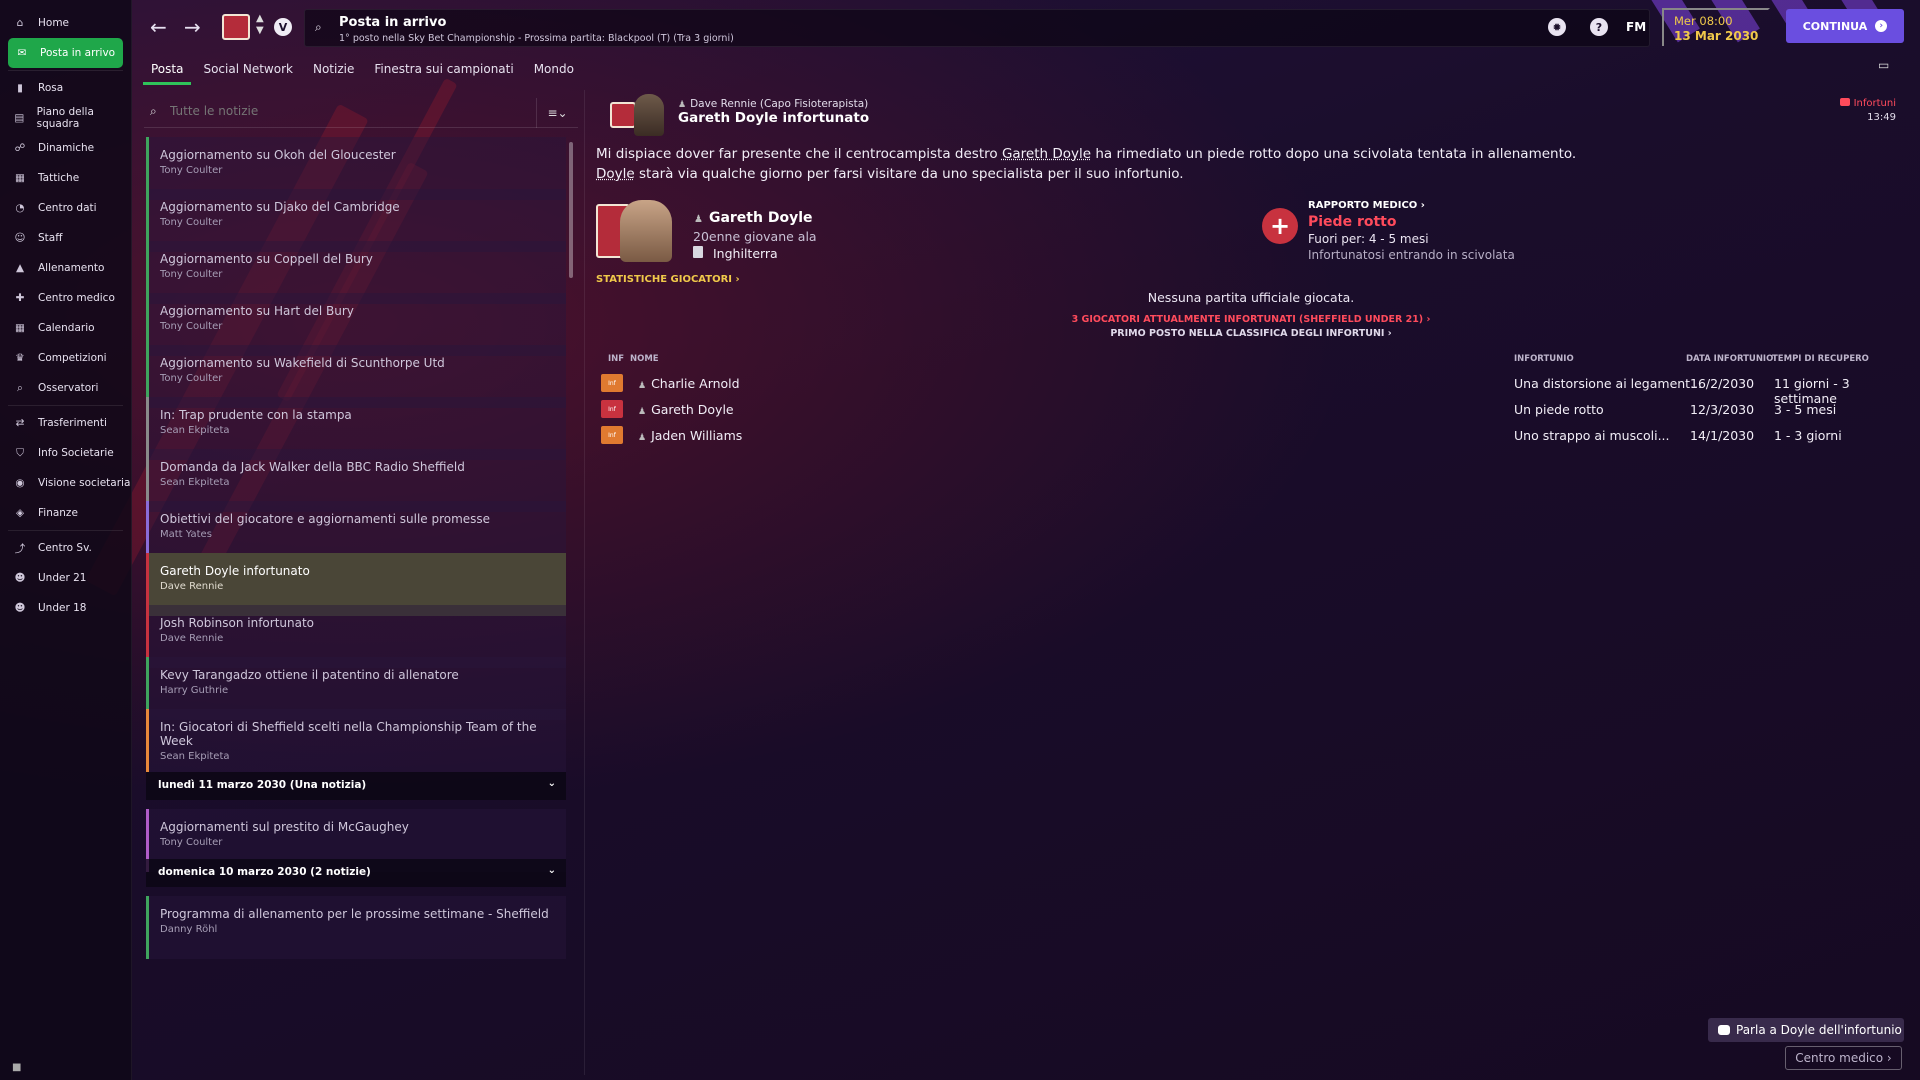  Describe the element at coordinates (1544, 359) in the screenshot. I see `column-header-injury: INFORTUNIO` at that location.